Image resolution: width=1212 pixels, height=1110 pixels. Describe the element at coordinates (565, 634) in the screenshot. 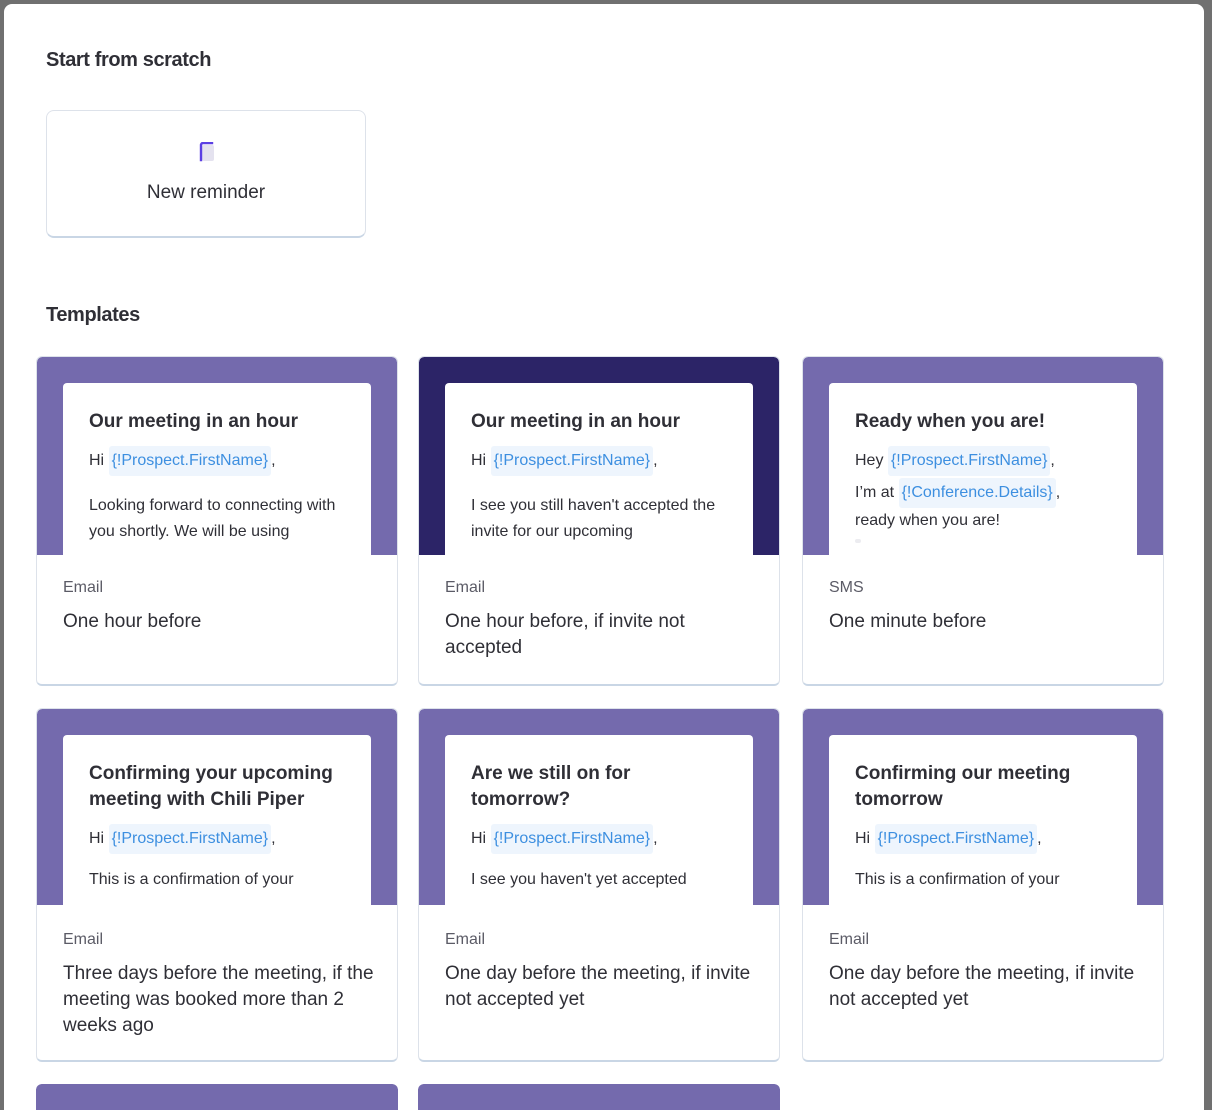

I see `template-description: One hour before, if invite not accepted` at that location.